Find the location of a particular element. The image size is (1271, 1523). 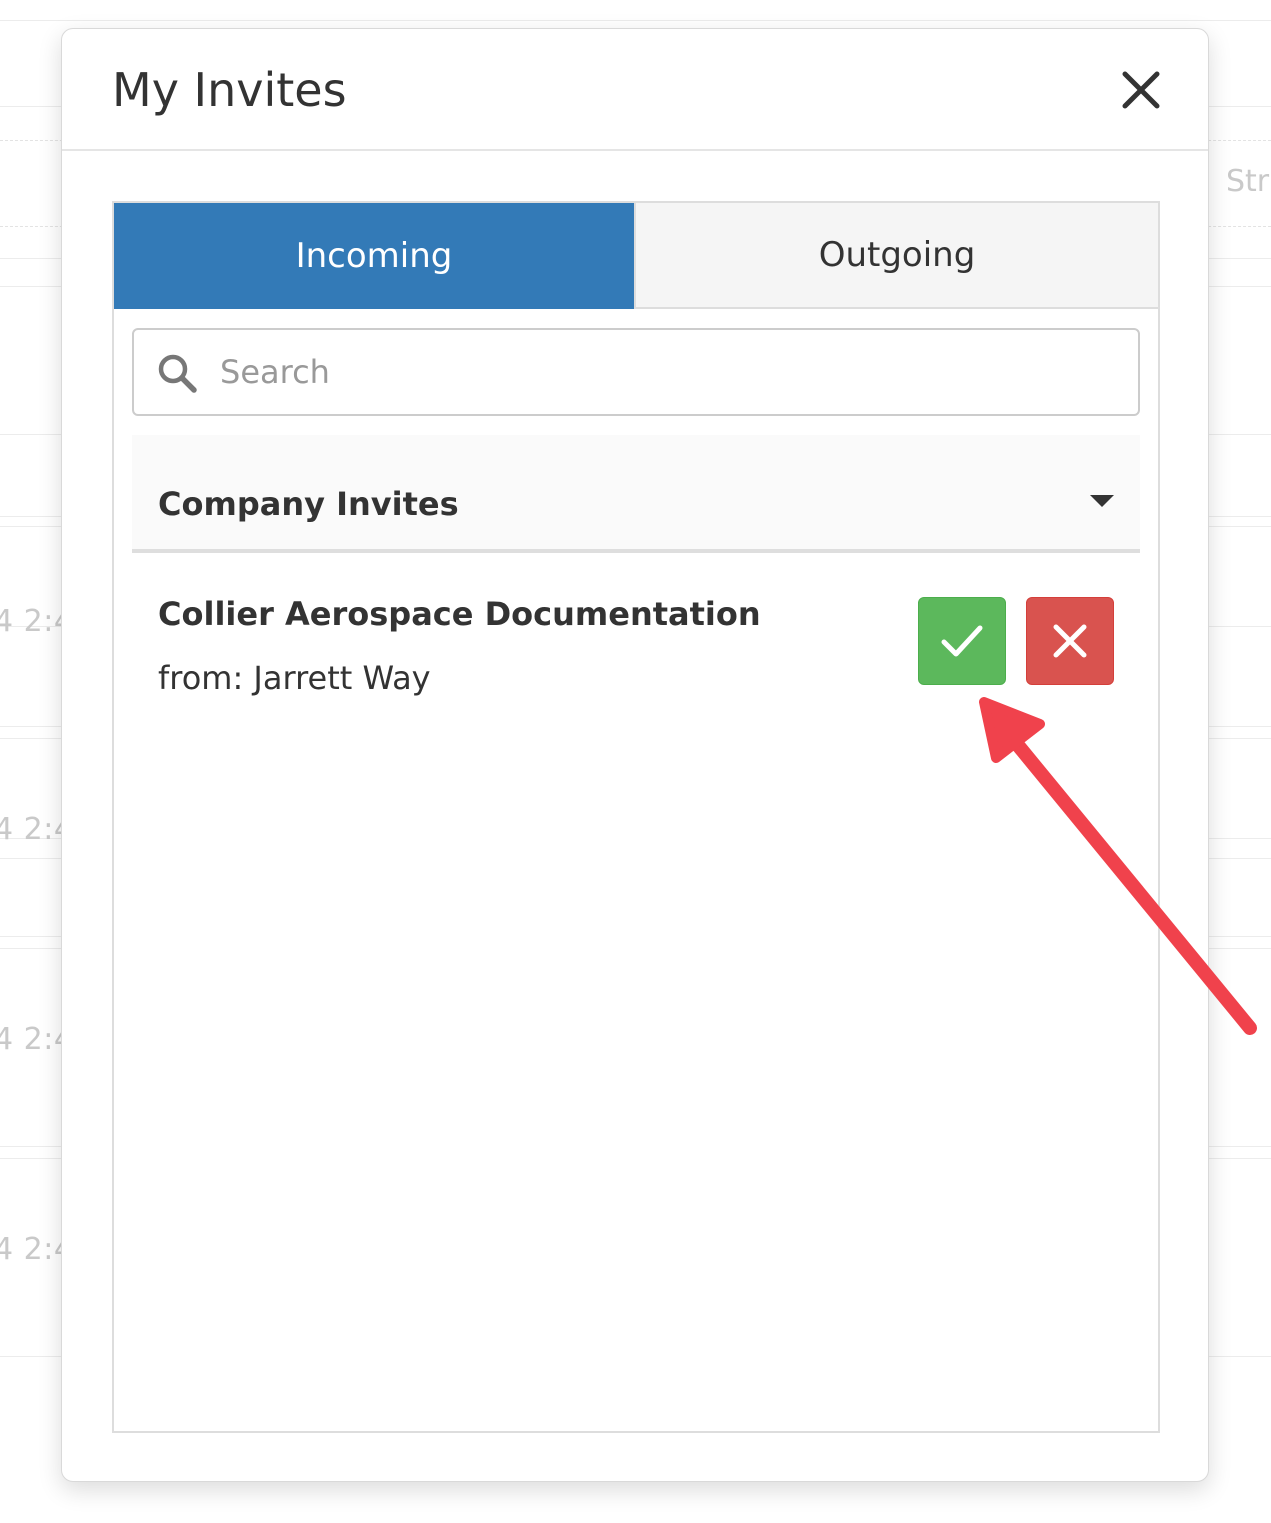

invite-name: Collier Aerospace Documentation is located at coordinates (459, 614).